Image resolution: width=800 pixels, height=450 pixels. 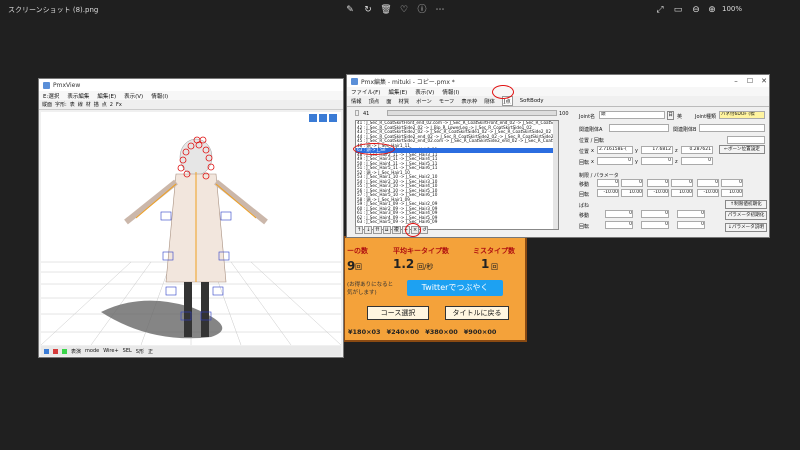 I want to click on spring-move-y: 0, so click(x=655, y=214).